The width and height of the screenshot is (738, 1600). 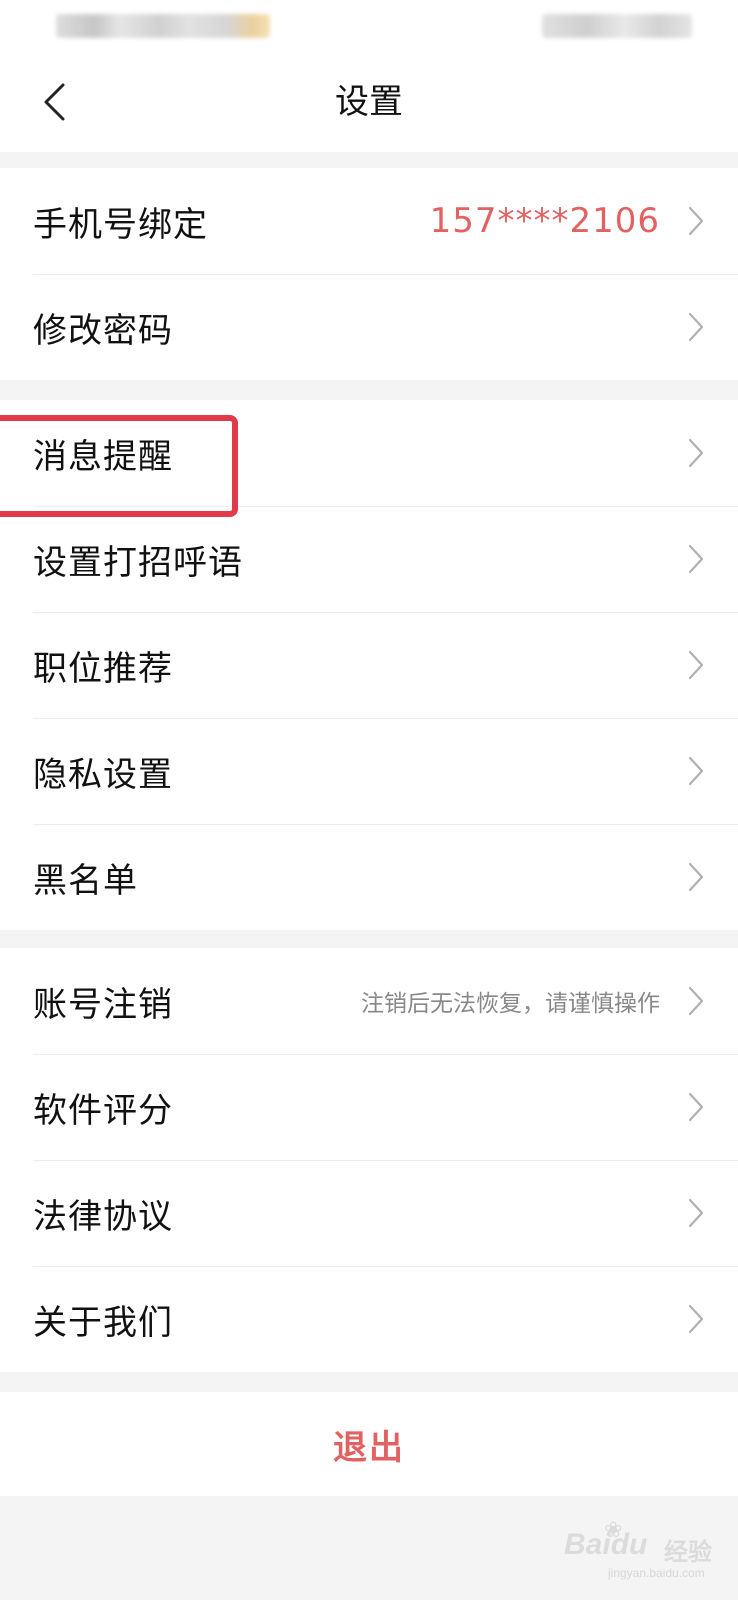 What do you see at coordinates (369, 771) in the screenshot?
I see `settings-row-privacy: 隐私设置` at bounding box center [369, 771].